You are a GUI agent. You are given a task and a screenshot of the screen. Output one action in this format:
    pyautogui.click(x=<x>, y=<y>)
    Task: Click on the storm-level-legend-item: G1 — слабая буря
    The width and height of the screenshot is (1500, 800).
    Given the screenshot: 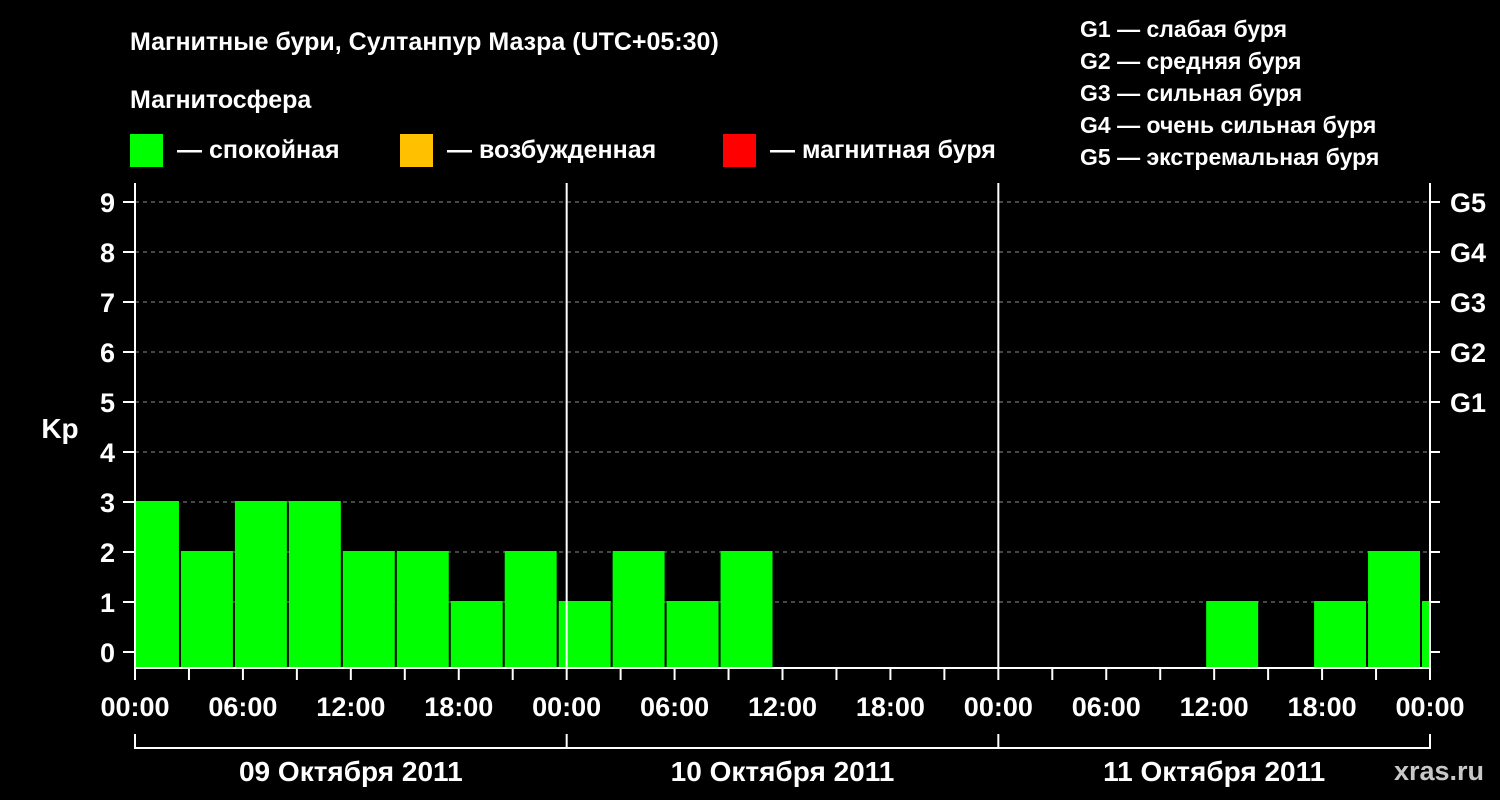 What is the action you would take?
    pyautogui.click(x=1183, y=29)
    